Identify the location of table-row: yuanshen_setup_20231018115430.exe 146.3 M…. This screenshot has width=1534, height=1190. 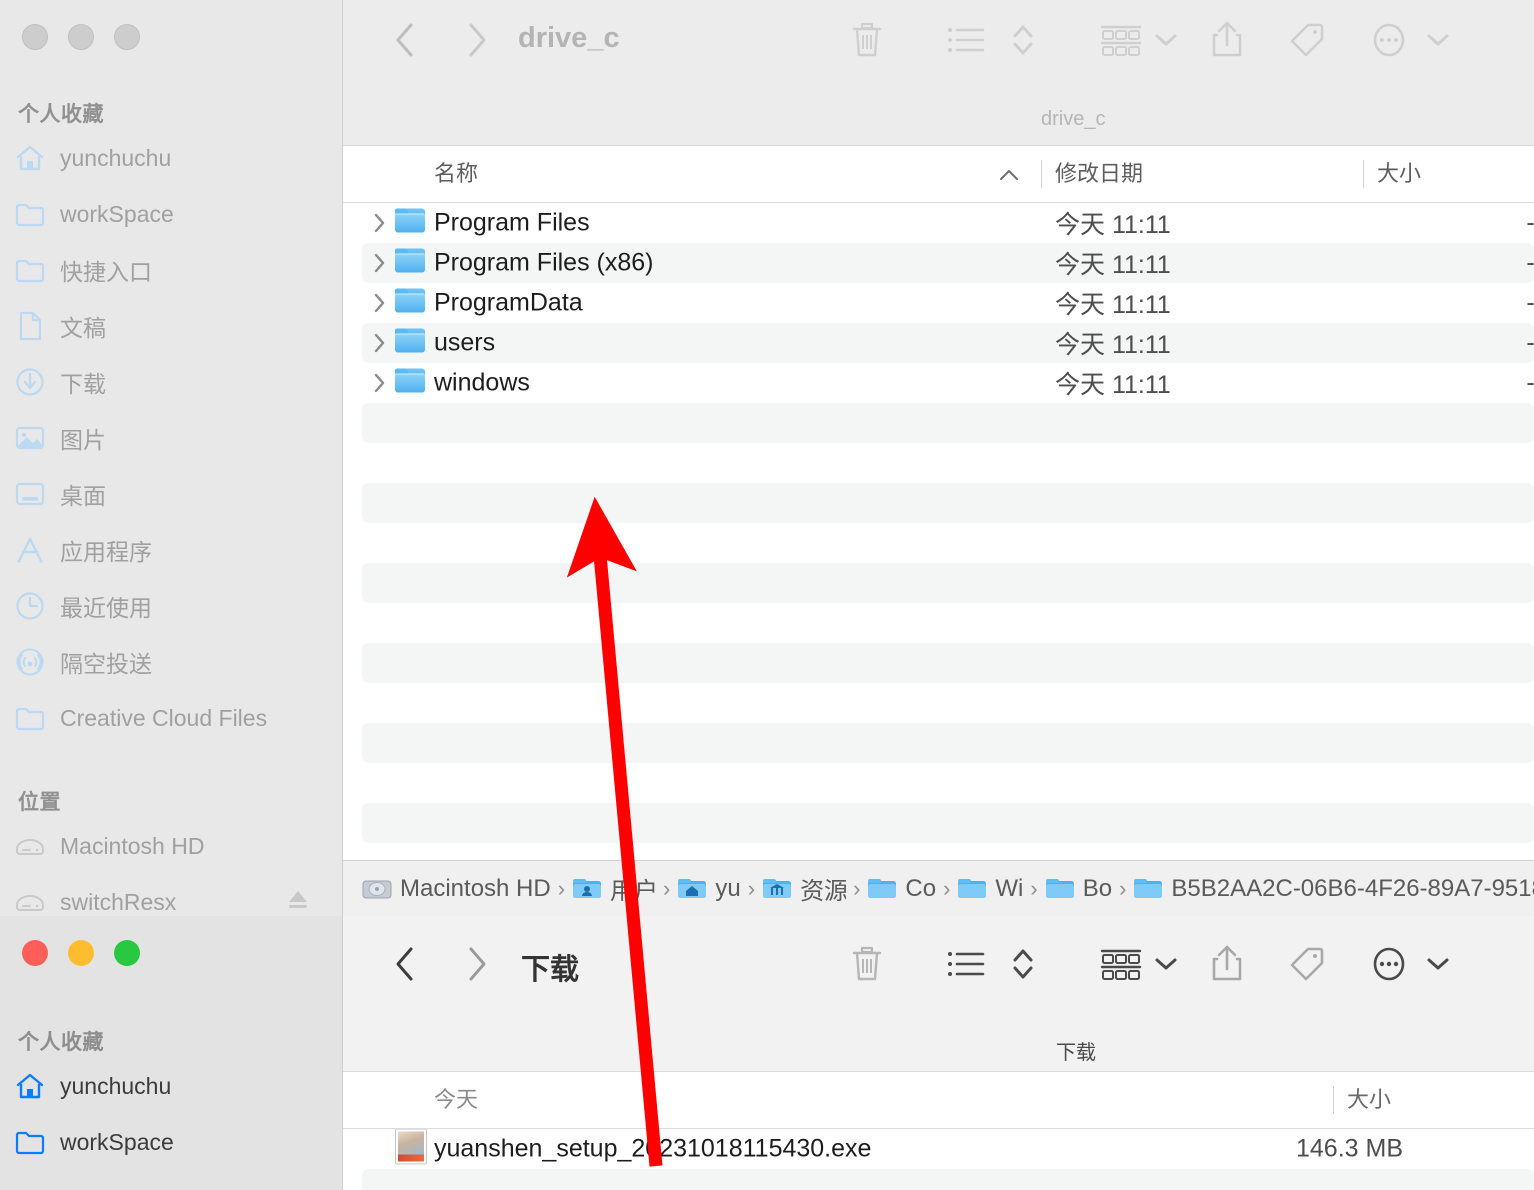
(938, 1149).